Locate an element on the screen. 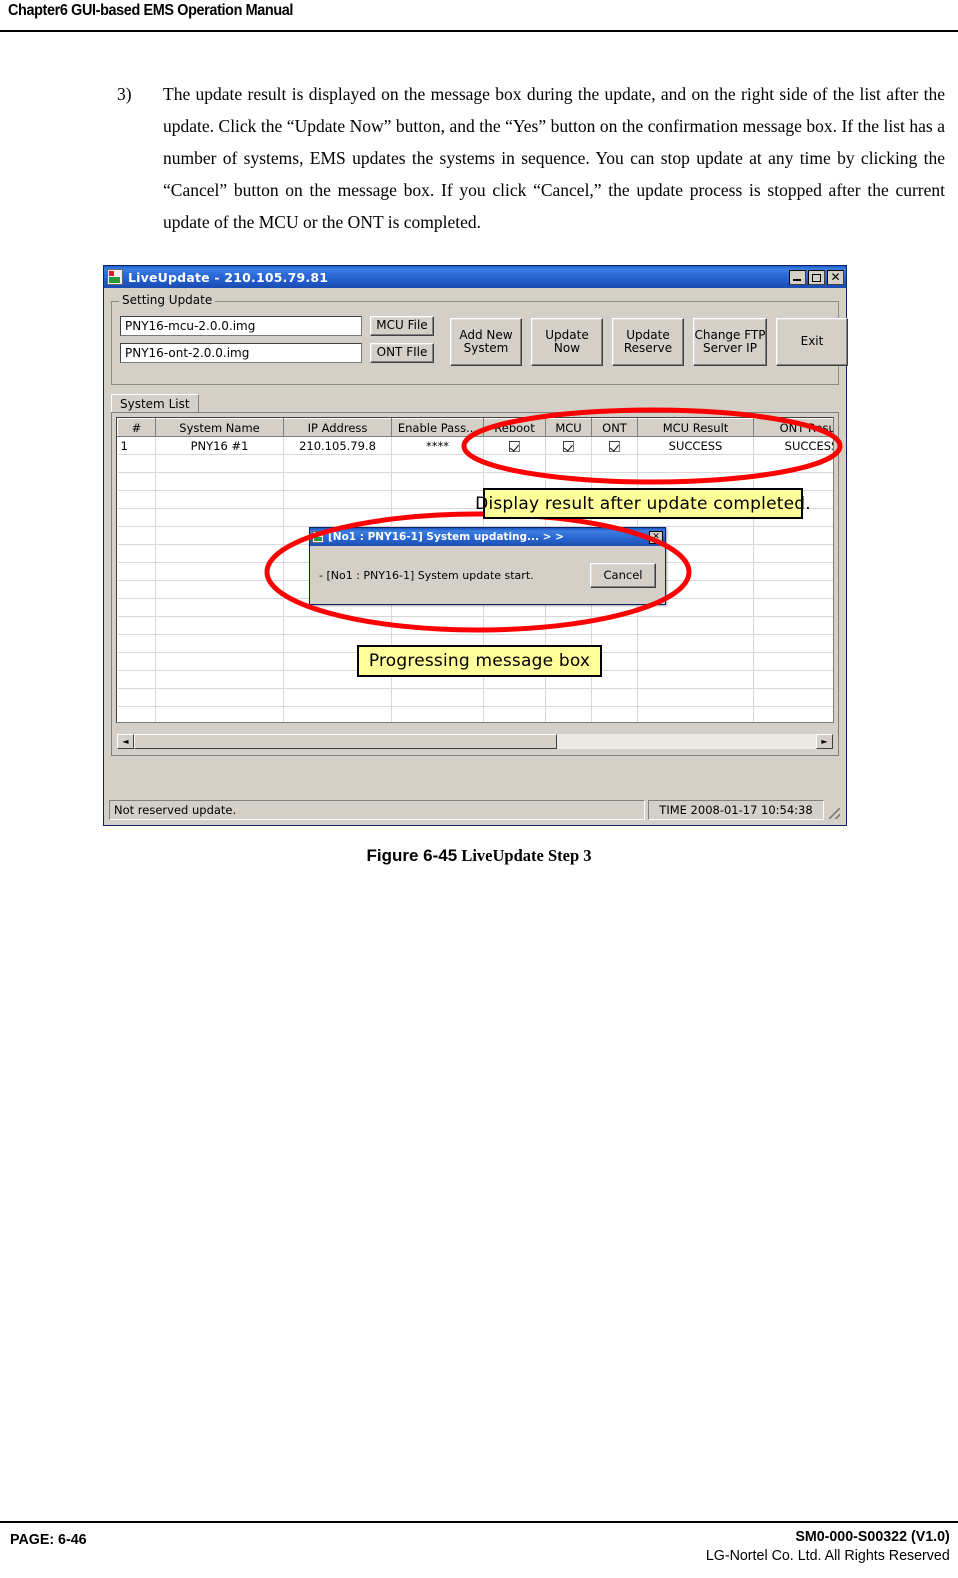  cell-ip-address: 210.105.79.8 is located at coordinates (337, 445).